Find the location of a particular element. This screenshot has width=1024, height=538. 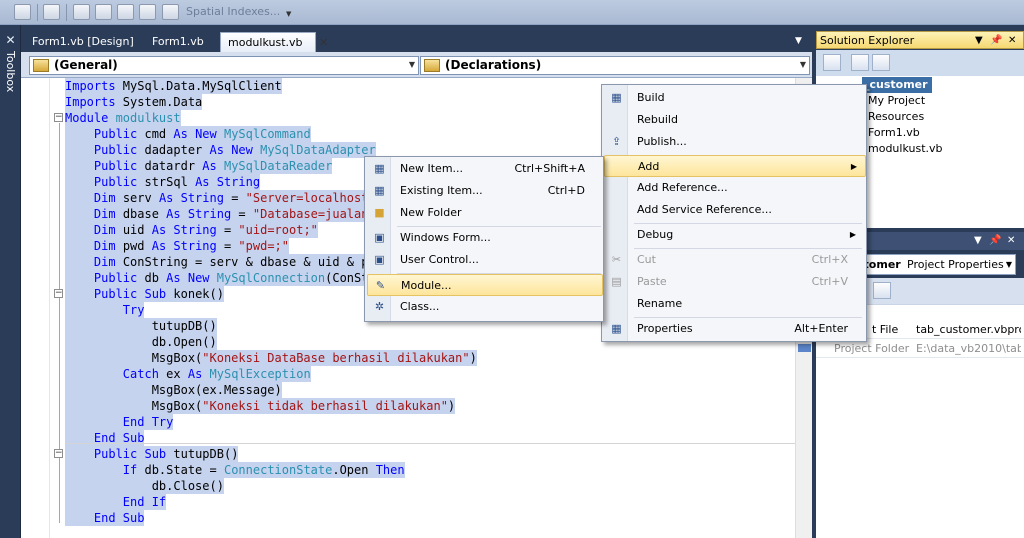

code-token: serv is located at coordinates (140, 198).